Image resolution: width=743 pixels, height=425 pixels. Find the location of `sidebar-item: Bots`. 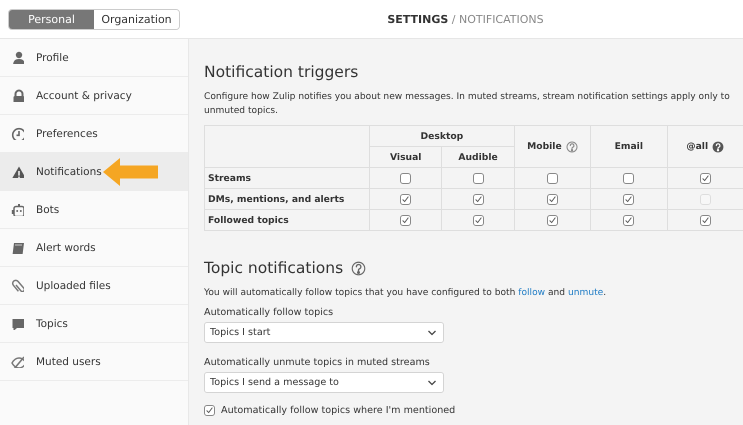

sidebar-item: Bots is located at coordinates (94, 210).